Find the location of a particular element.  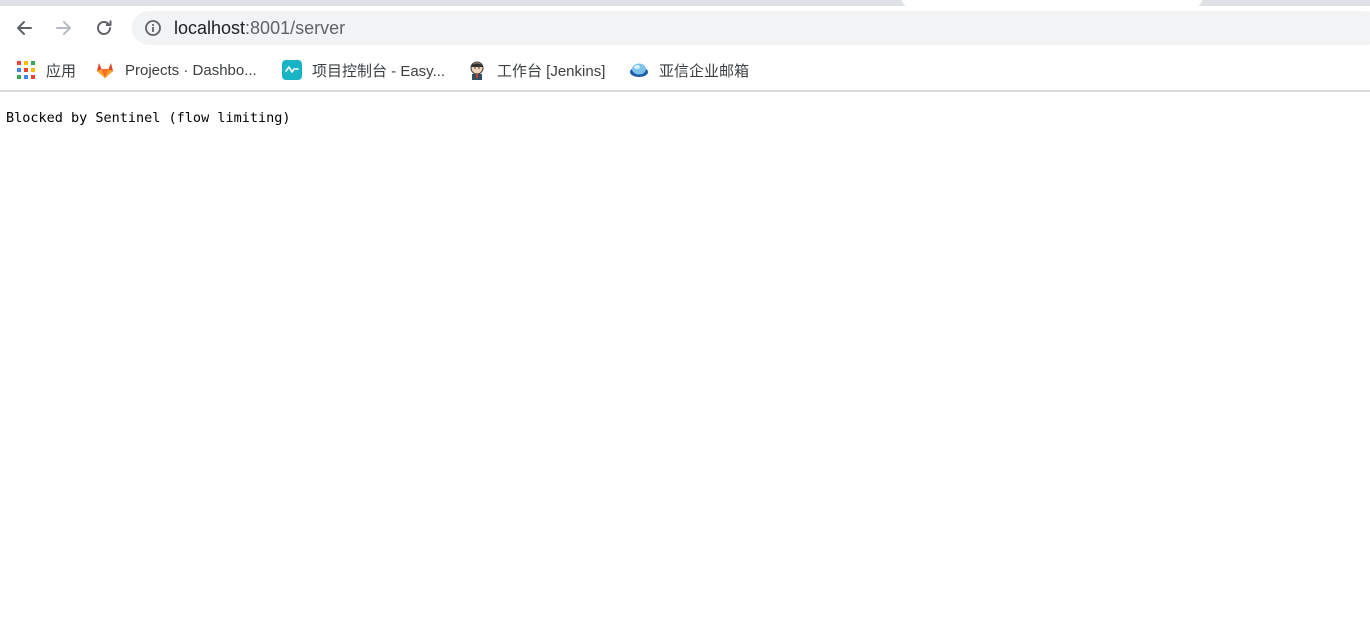

back-button is located at coordinates (24, 28).